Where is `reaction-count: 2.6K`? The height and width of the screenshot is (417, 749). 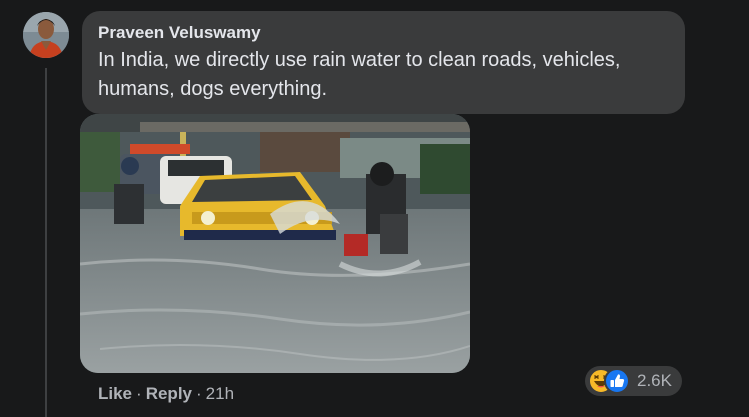 reaction-count: 2.6K is located at coordinates (654, 380).